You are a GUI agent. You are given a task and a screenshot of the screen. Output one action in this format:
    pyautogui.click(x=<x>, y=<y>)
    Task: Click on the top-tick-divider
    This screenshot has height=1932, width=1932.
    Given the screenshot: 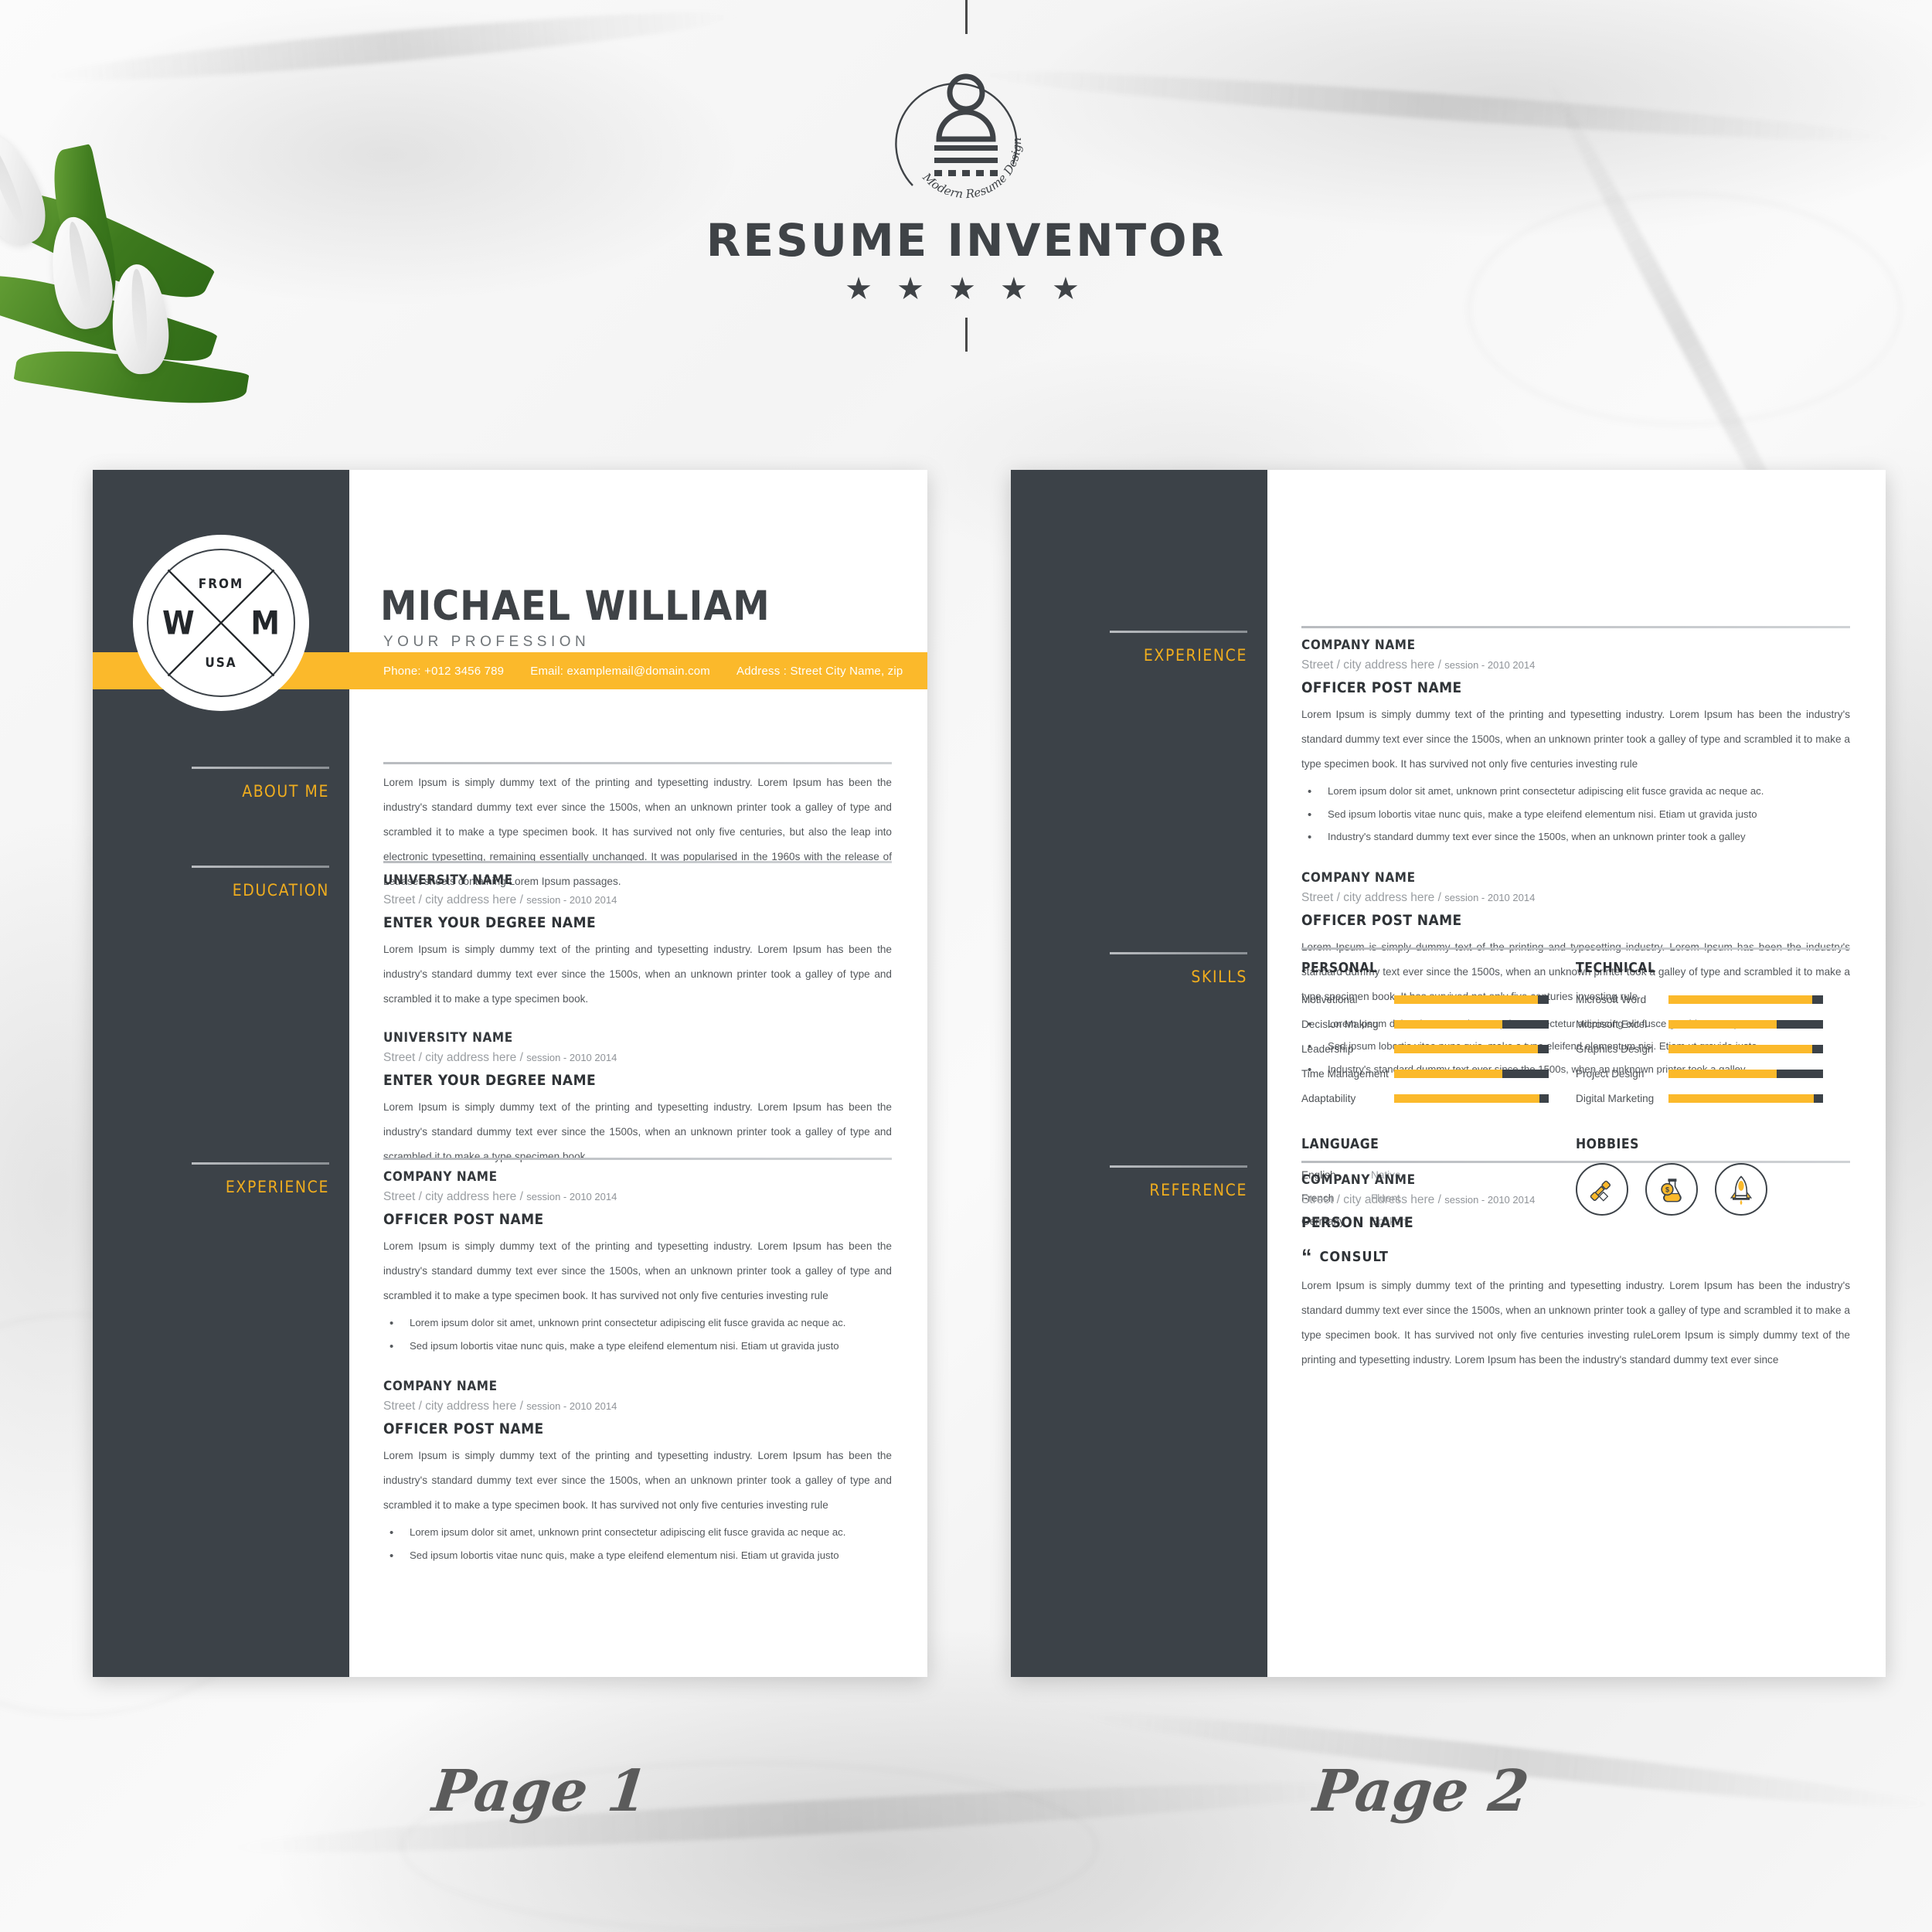 What is the action you would take?
    pyautogui.click(x=966, y=17)
    